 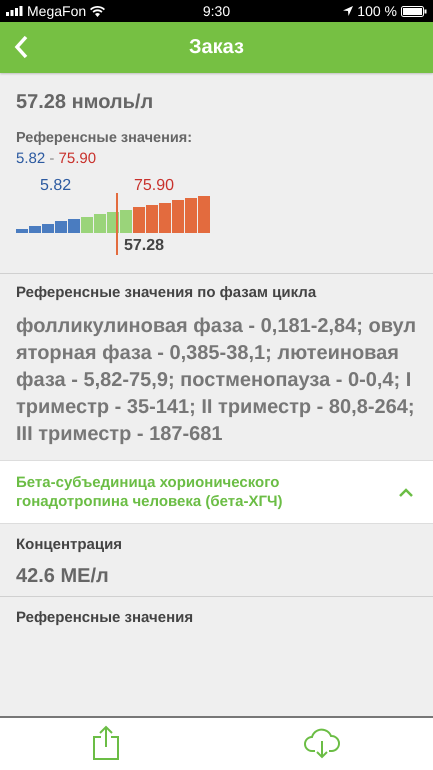 I want to click on battery-percent: 100 %, so click(x=377, y=11).